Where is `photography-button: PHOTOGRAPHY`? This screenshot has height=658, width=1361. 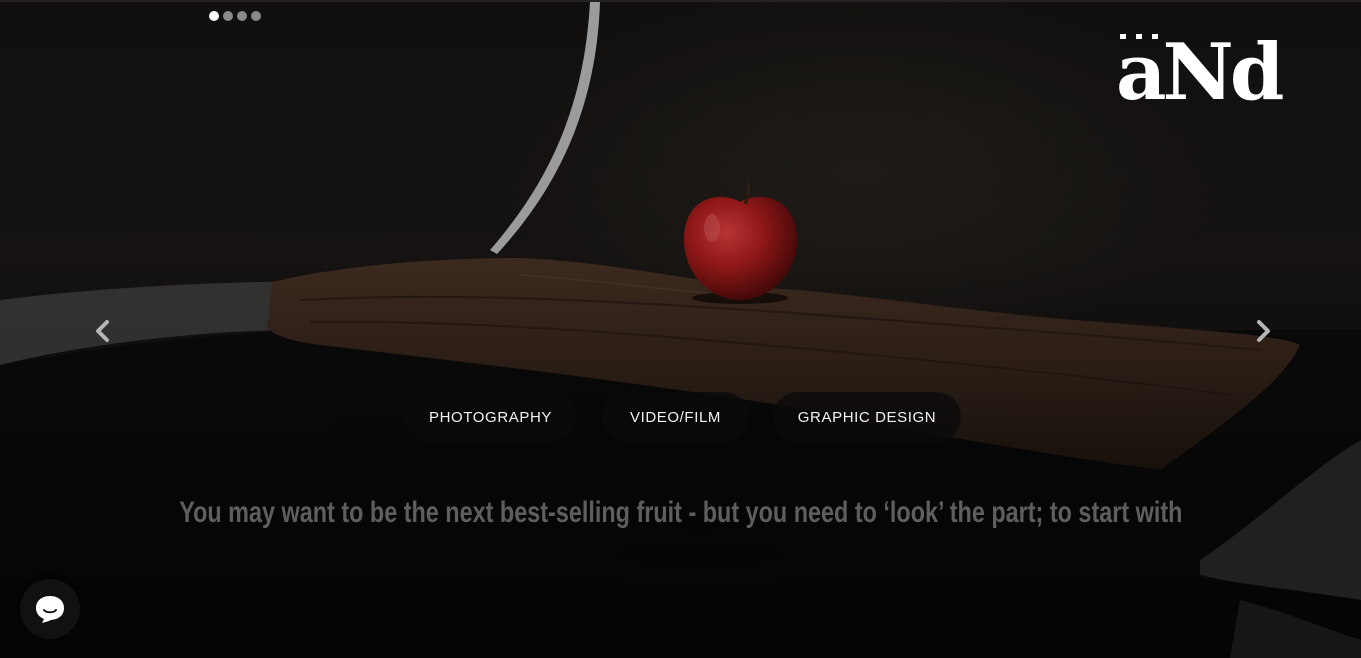 photography-button: PHOTOGRAPHY is located at coordinates (490, 417).